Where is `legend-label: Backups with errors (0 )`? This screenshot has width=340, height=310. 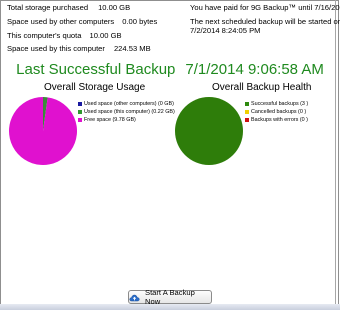
legend-label: Backups with errors (0 ) is located at coordinates (279, 120).